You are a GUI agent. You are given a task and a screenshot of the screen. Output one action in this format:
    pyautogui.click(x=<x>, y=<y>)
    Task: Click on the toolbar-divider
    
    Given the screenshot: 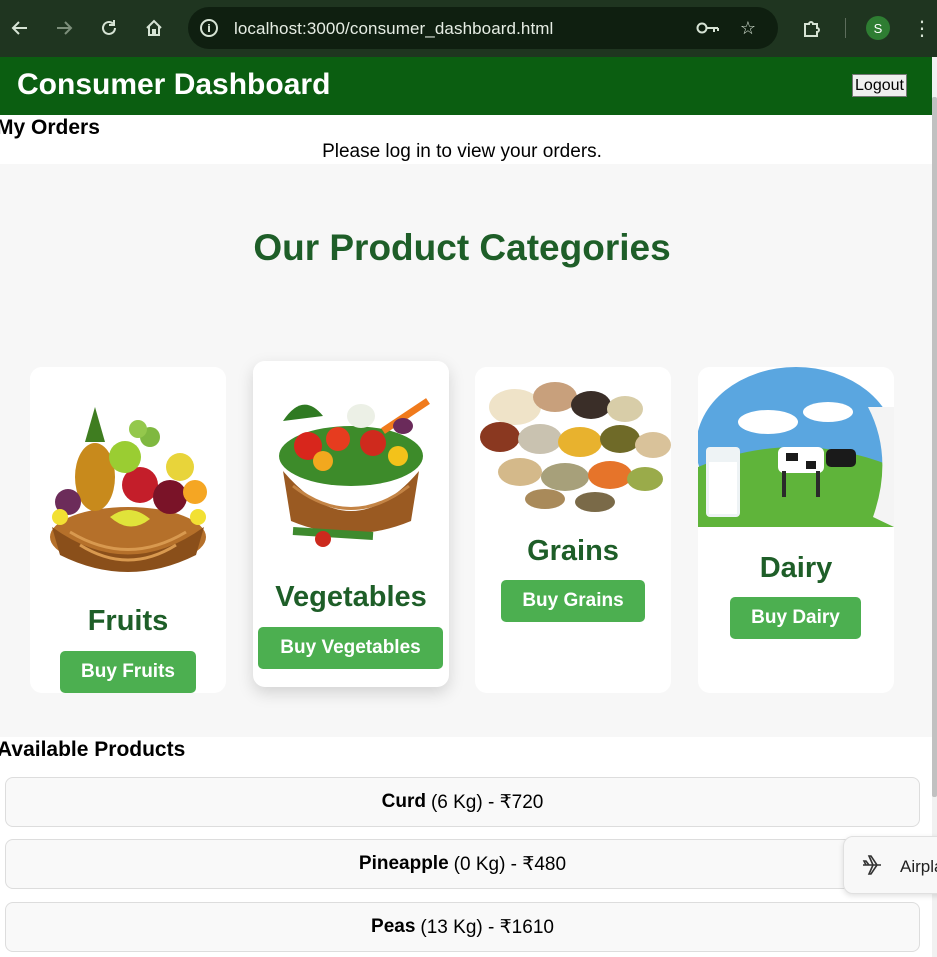 What is the action you would take?
    pyautogui.click(x=845, y=28)
    